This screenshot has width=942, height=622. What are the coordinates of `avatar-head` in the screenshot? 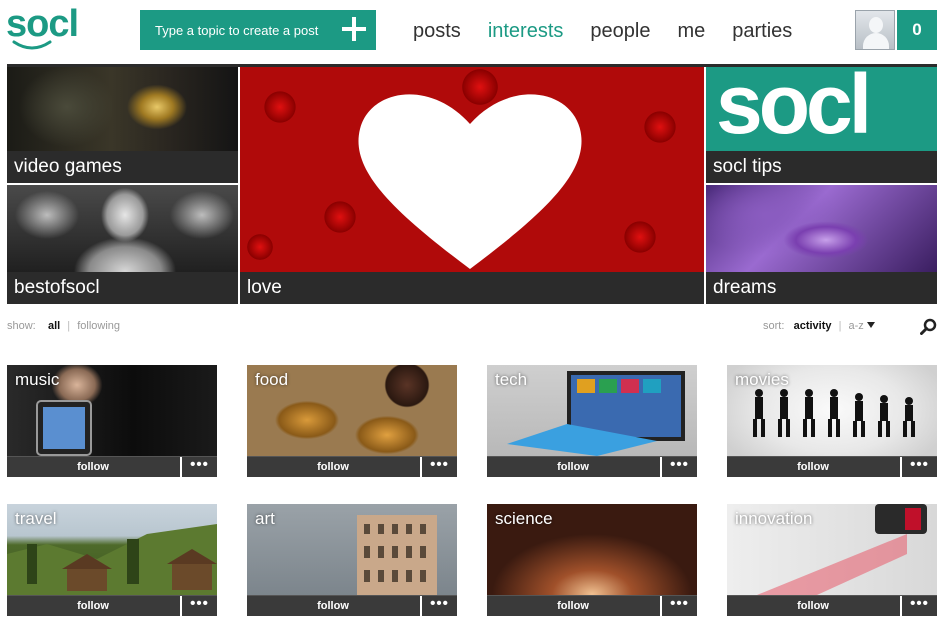 It's located at (876, 25).